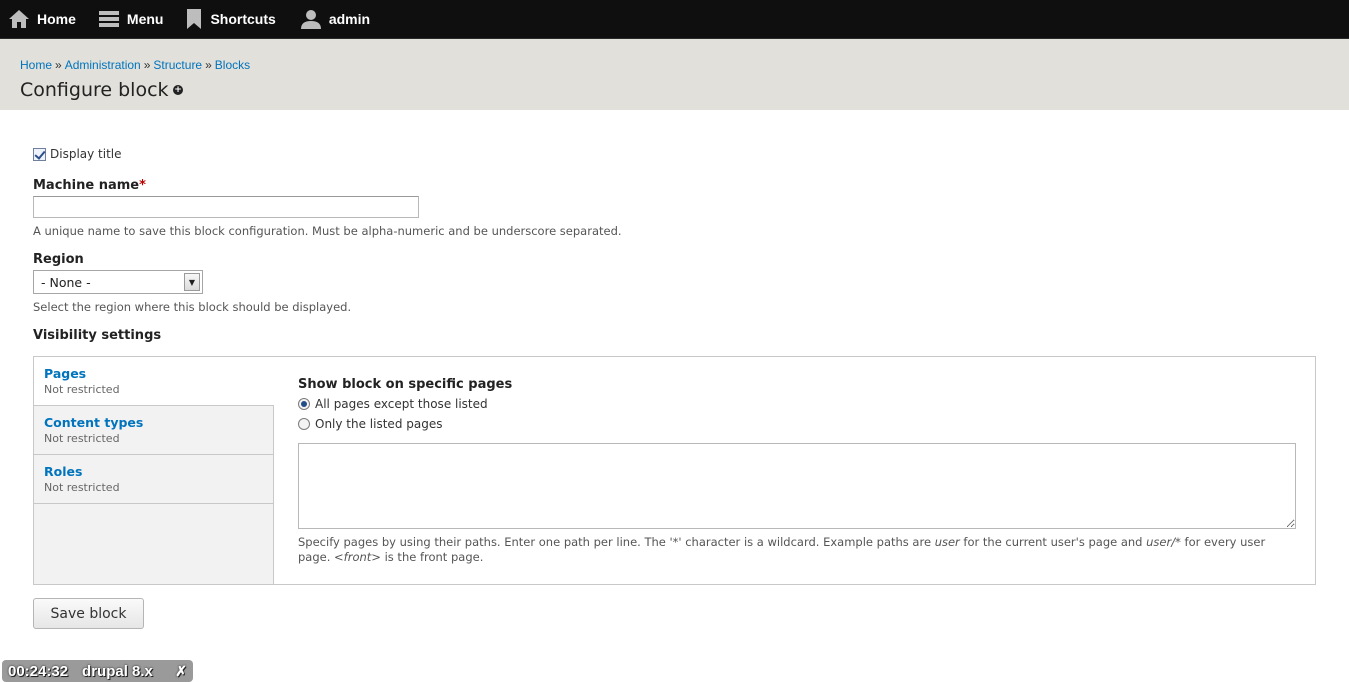 This screenshot has height=682, width=1349. What do you see at coordinates (153, 430) in the screenshot?
I see `vtab-content-types: Content types Not restricted` at bounding box center [153, 430].